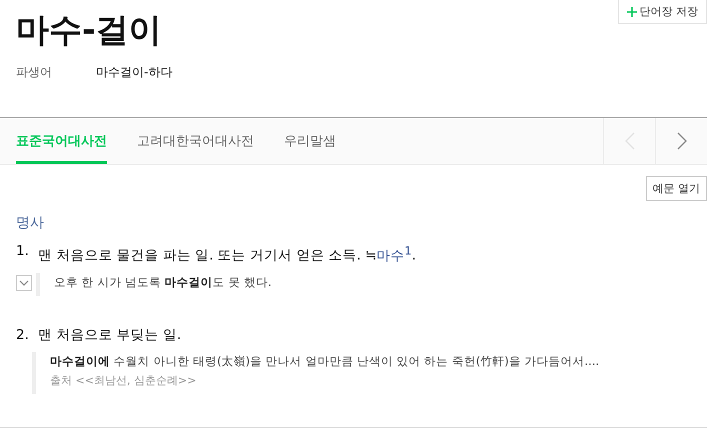 The width and height of the screenshot is (720, 435). I want to click on plus-icon, so click(631, 11).